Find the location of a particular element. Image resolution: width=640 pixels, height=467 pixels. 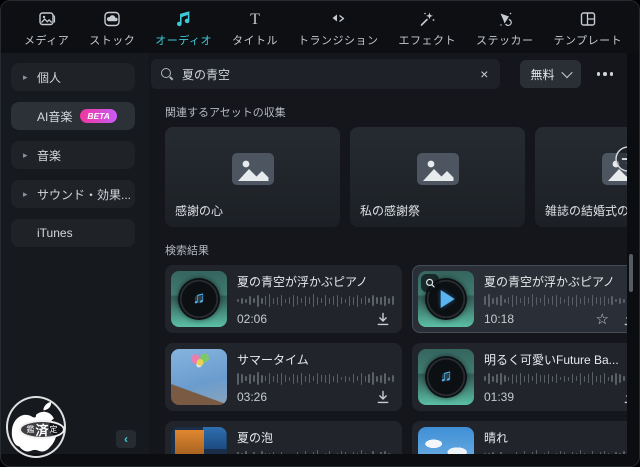

sidebar-item-personal: ▸ 個人 is located at coordinates (73, 77).